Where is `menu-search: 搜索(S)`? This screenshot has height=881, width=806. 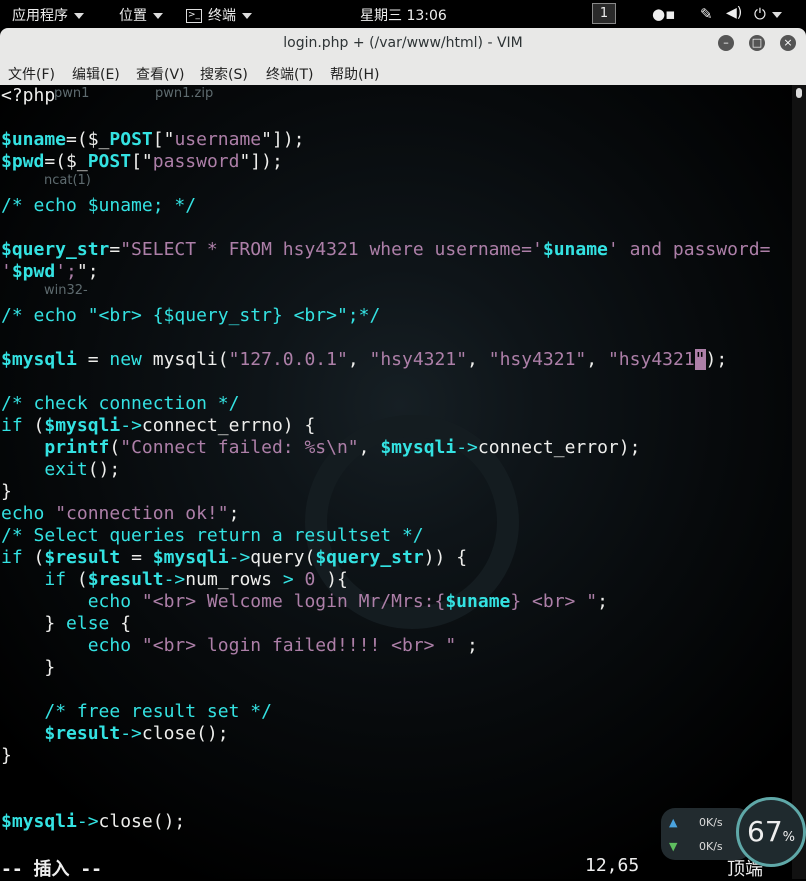 menu-search: 搜索(S) is located at coordinates (224, 74).